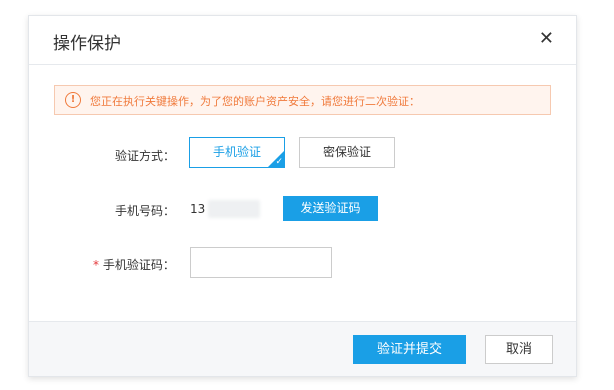  Describe the element at coordinates (330, 208) in the screenshot. I see `send-code-button: 发送验证码` at that location.